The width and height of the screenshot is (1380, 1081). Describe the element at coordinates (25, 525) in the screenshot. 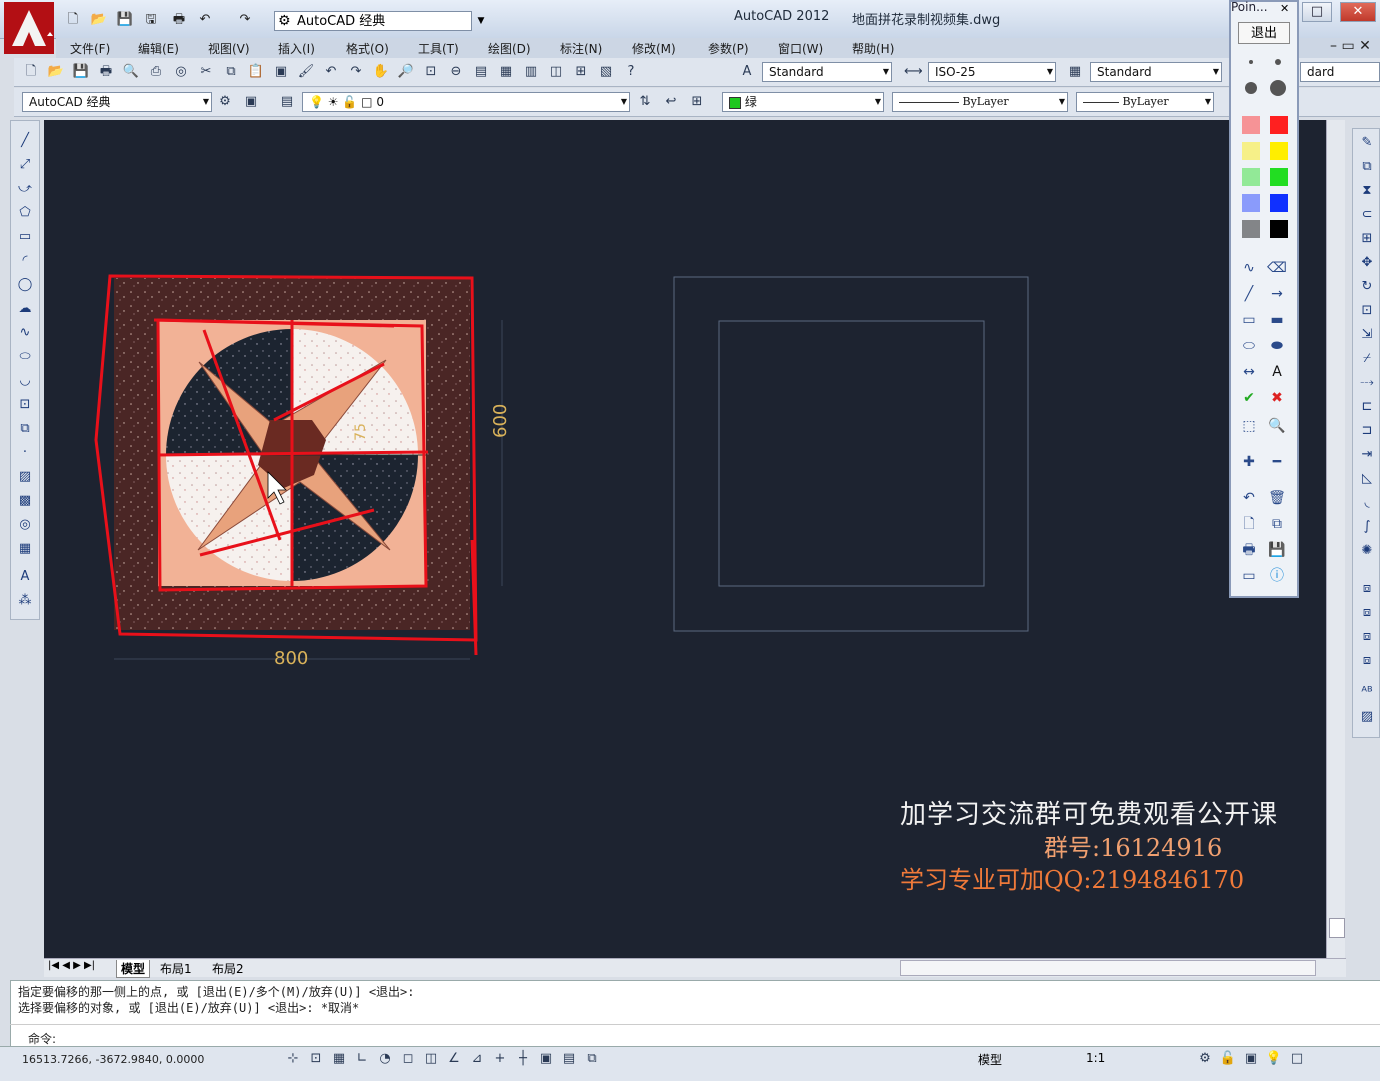

I see `region-icon: ◎` at that location.